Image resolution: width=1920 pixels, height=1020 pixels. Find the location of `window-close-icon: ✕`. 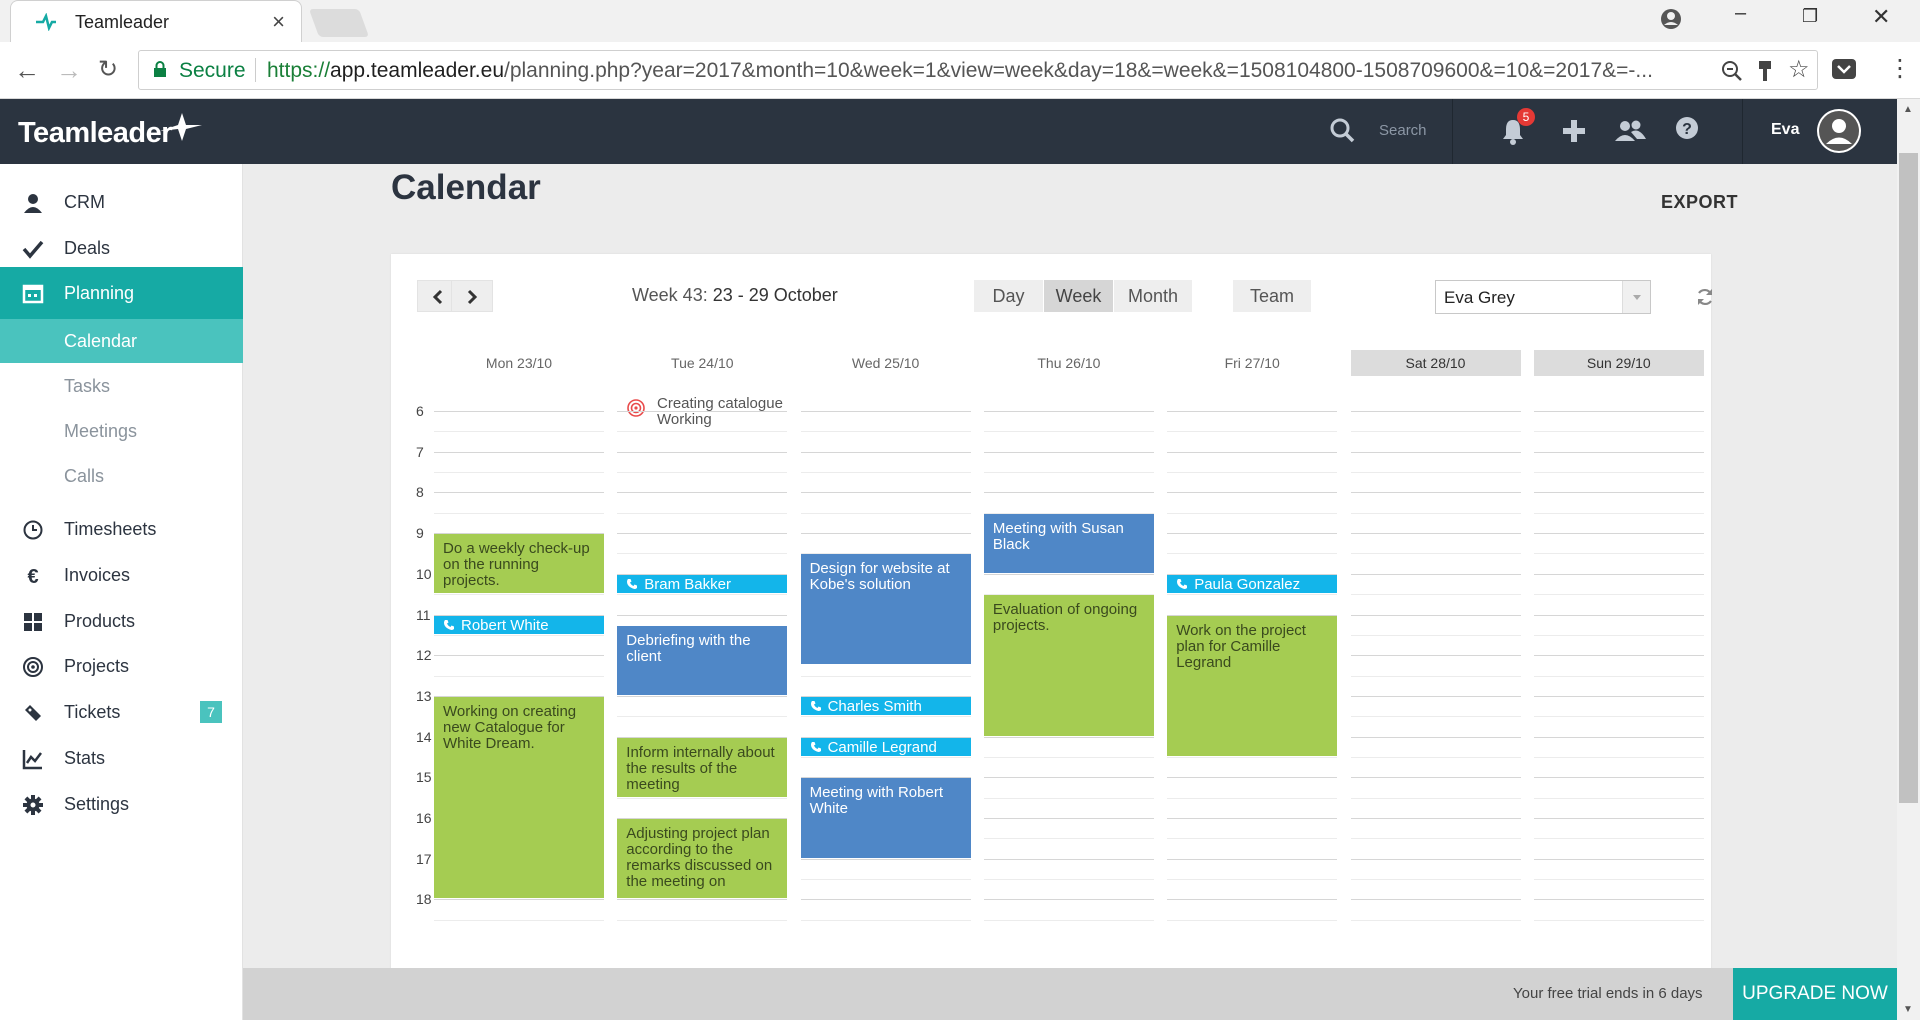

window-close-icon: ✕ is located at coordinates (1881, 17).